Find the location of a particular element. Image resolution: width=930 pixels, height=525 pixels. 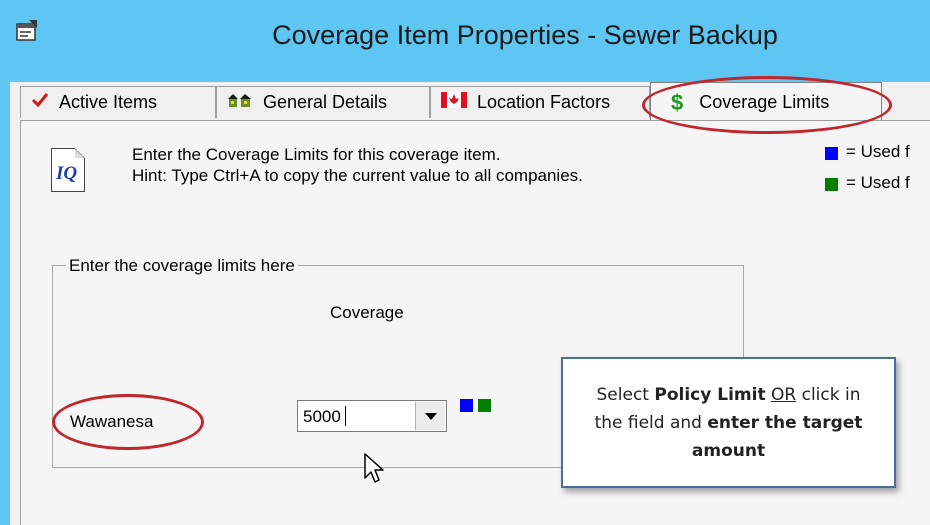

green-indicator-square is located at coordinates (484, 405).